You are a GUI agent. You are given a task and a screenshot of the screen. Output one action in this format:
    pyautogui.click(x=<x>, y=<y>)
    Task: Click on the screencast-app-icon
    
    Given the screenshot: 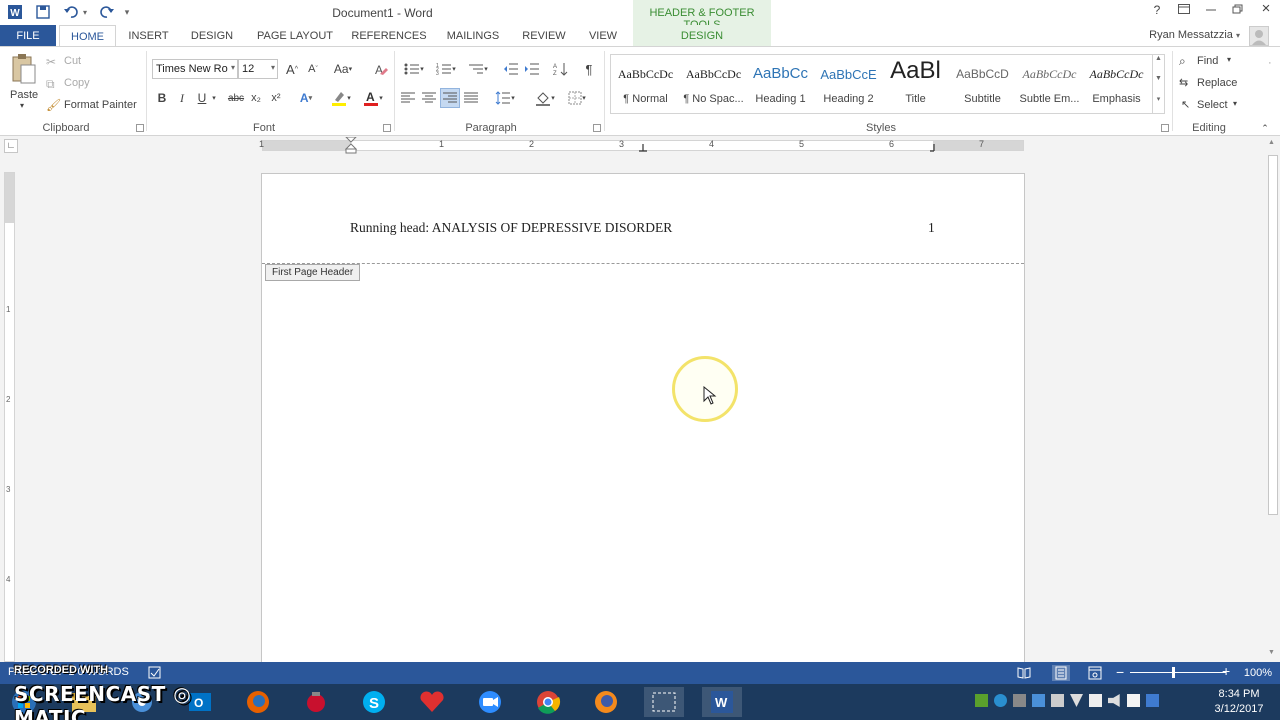 What is the action you would take?
    pyautogui.click(x=142, y=702)
    